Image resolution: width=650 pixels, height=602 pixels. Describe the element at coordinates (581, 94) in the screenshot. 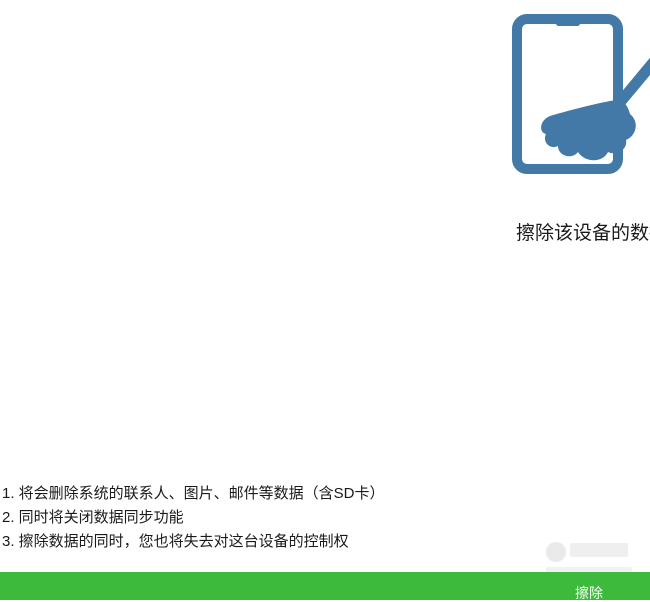

I see `tablet-broom-icon` at that location.